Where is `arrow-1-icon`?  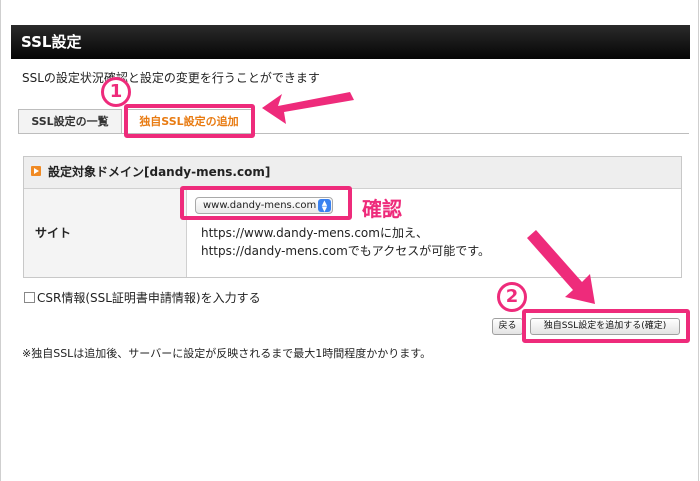
arrow-1-icon is located at coordinates (308, 108).